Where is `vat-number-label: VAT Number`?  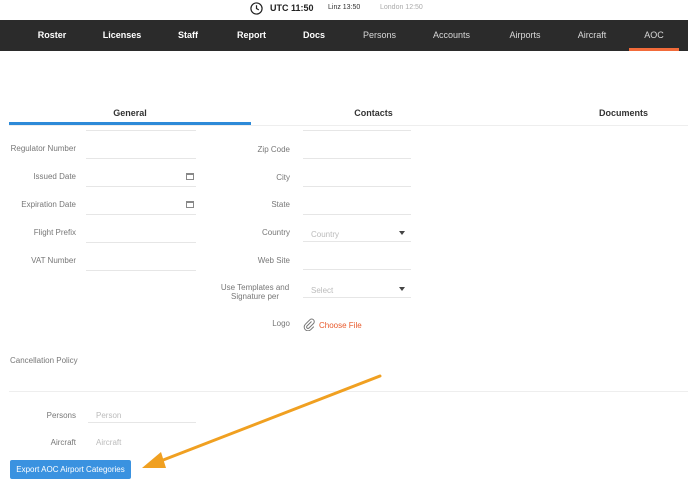 vat-number-label: VAT Number is located at coordinates (53, 260).